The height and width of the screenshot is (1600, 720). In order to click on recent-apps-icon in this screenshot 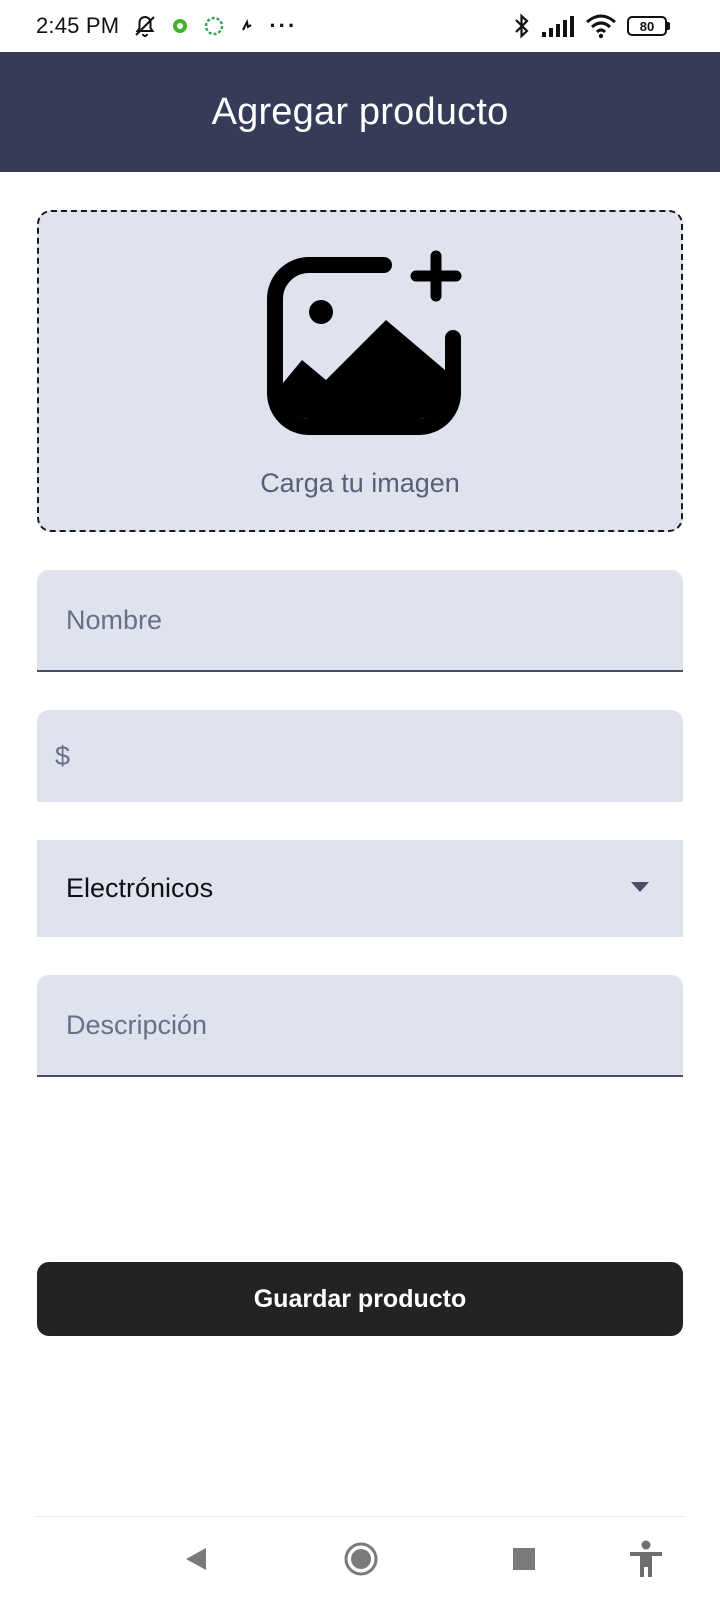, I will do `click(524, 1559)`.